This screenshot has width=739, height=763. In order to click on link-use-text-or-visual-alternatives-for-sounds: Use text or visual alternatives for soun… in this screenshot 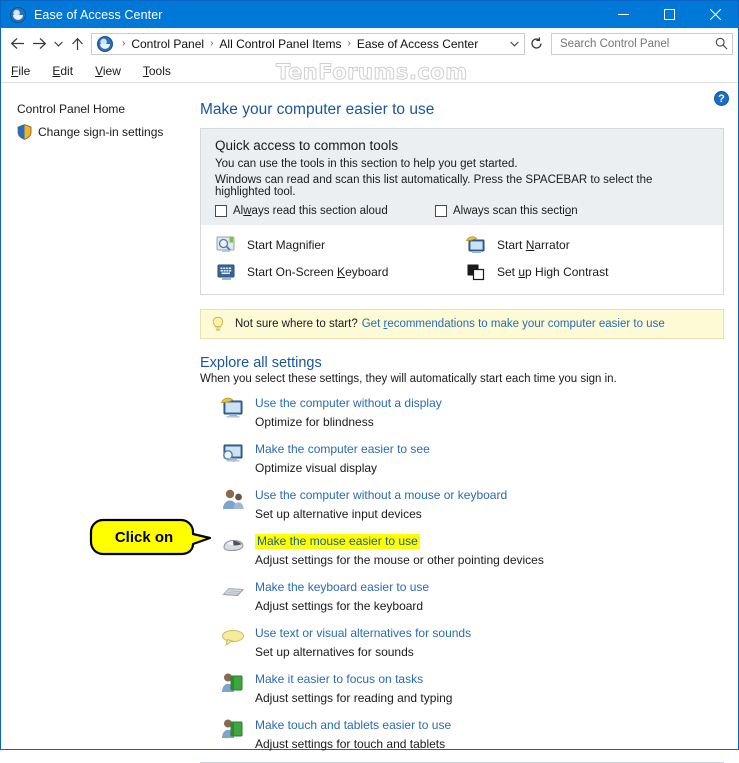, I will do `click(363, 633)`.